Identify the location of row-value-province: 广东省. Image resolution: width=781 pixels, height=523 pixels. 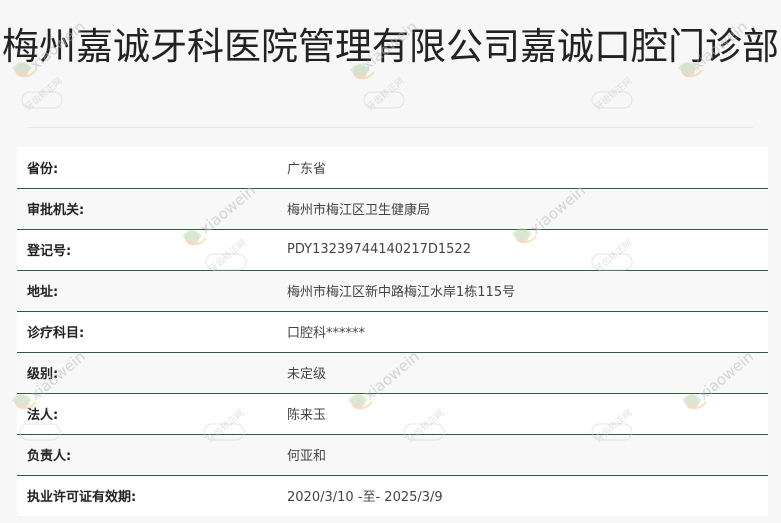
(522, 168).